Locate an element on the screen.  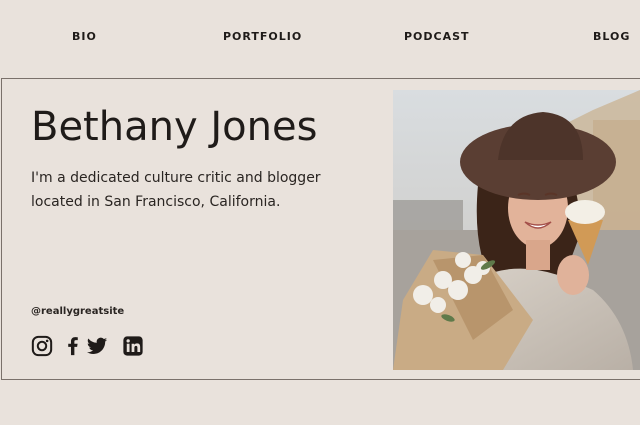
facebook-icon is located at coordinates (73, 346).